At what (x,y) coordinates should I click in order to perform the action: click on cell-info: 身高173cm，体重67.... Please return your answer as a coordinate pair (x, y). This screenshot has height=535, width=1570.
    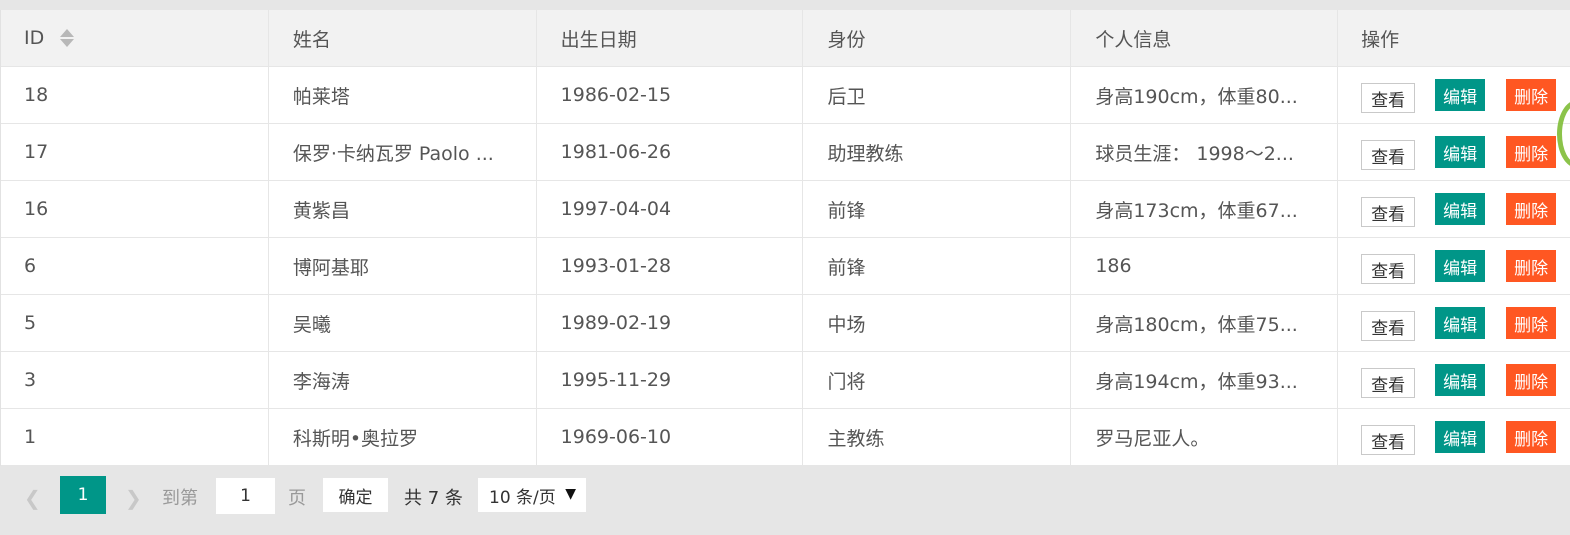
    Looking at the image, I should click on (1205, 209).